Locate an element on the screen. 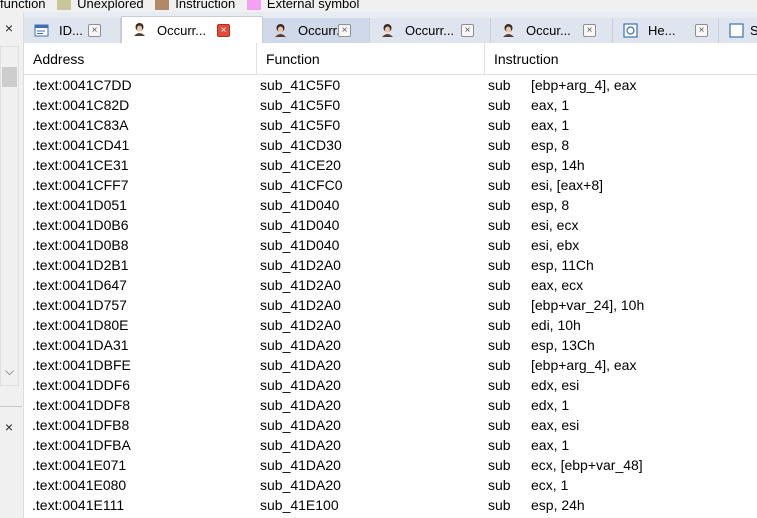 The width and height of the screenshot is (757, 518). legend-item-function: function is located at coordinates (23, 6).